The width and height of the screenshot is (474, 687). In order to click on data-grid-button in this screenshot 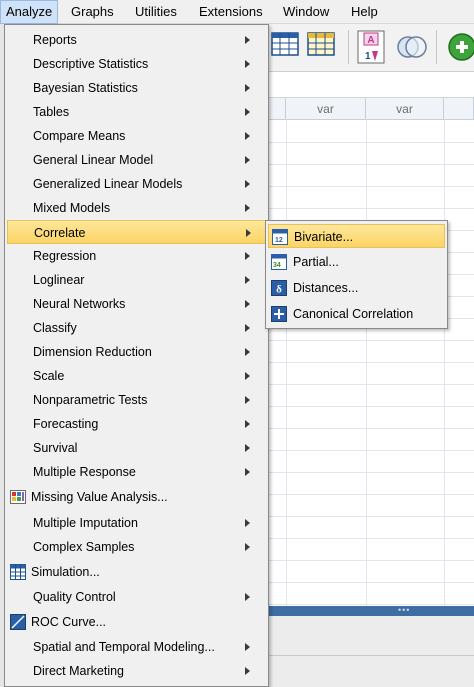, I will do `click(288, 47)`.